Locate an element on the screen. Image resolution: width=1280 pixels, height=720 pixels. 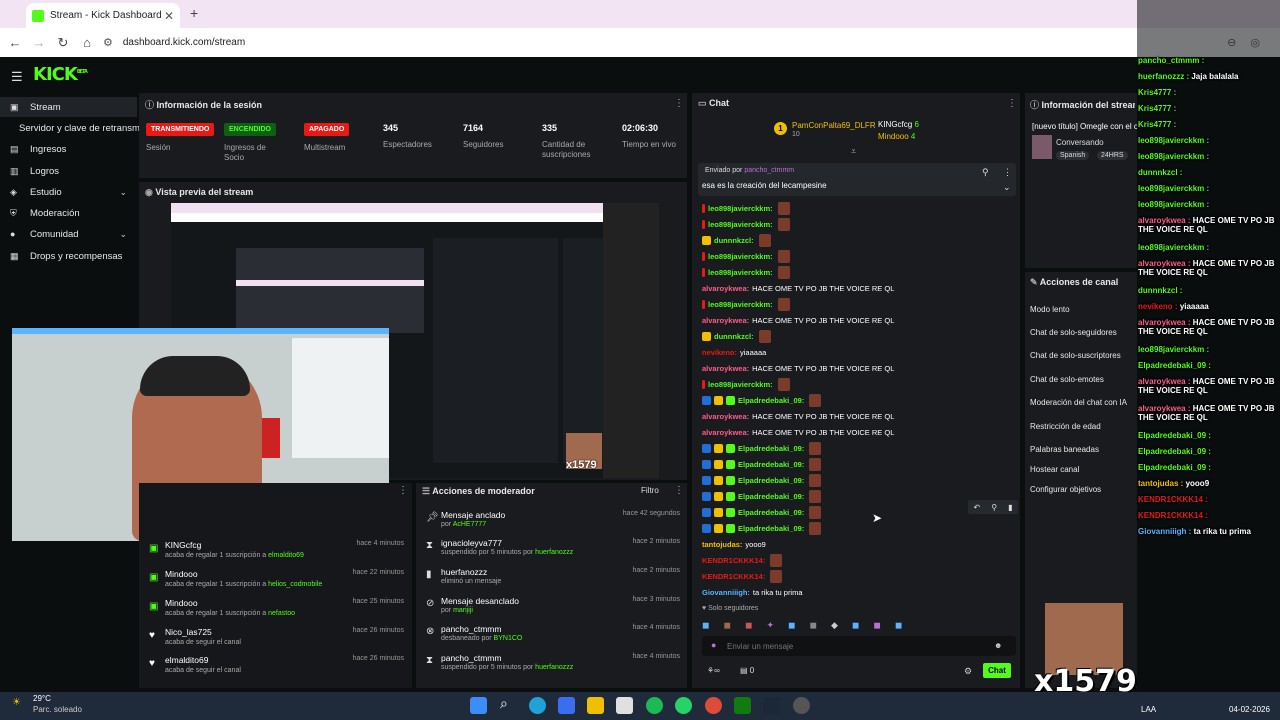
delete-icon: ▮ is located at coordinates (1010, 507).